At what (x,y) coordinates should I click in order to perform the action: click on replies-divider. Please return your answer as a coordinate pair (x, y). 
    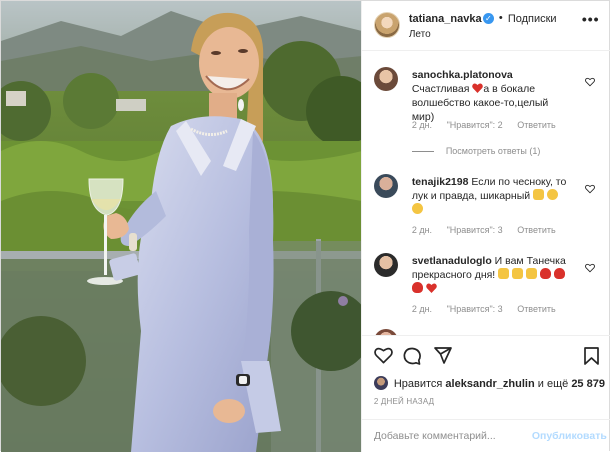
    Looking at the image, I should click on (422, 152).